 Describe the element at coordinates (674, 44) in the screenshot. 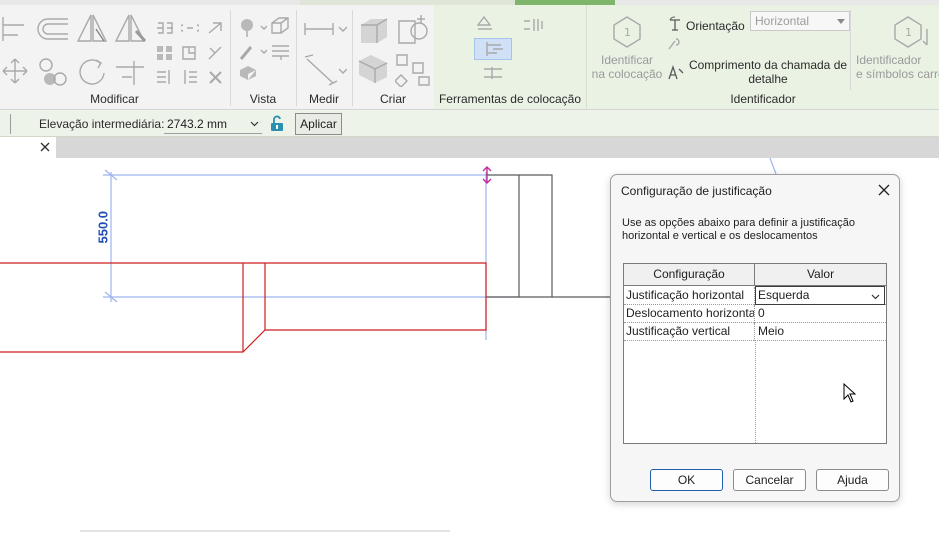

I see `leader-icon` at that location.